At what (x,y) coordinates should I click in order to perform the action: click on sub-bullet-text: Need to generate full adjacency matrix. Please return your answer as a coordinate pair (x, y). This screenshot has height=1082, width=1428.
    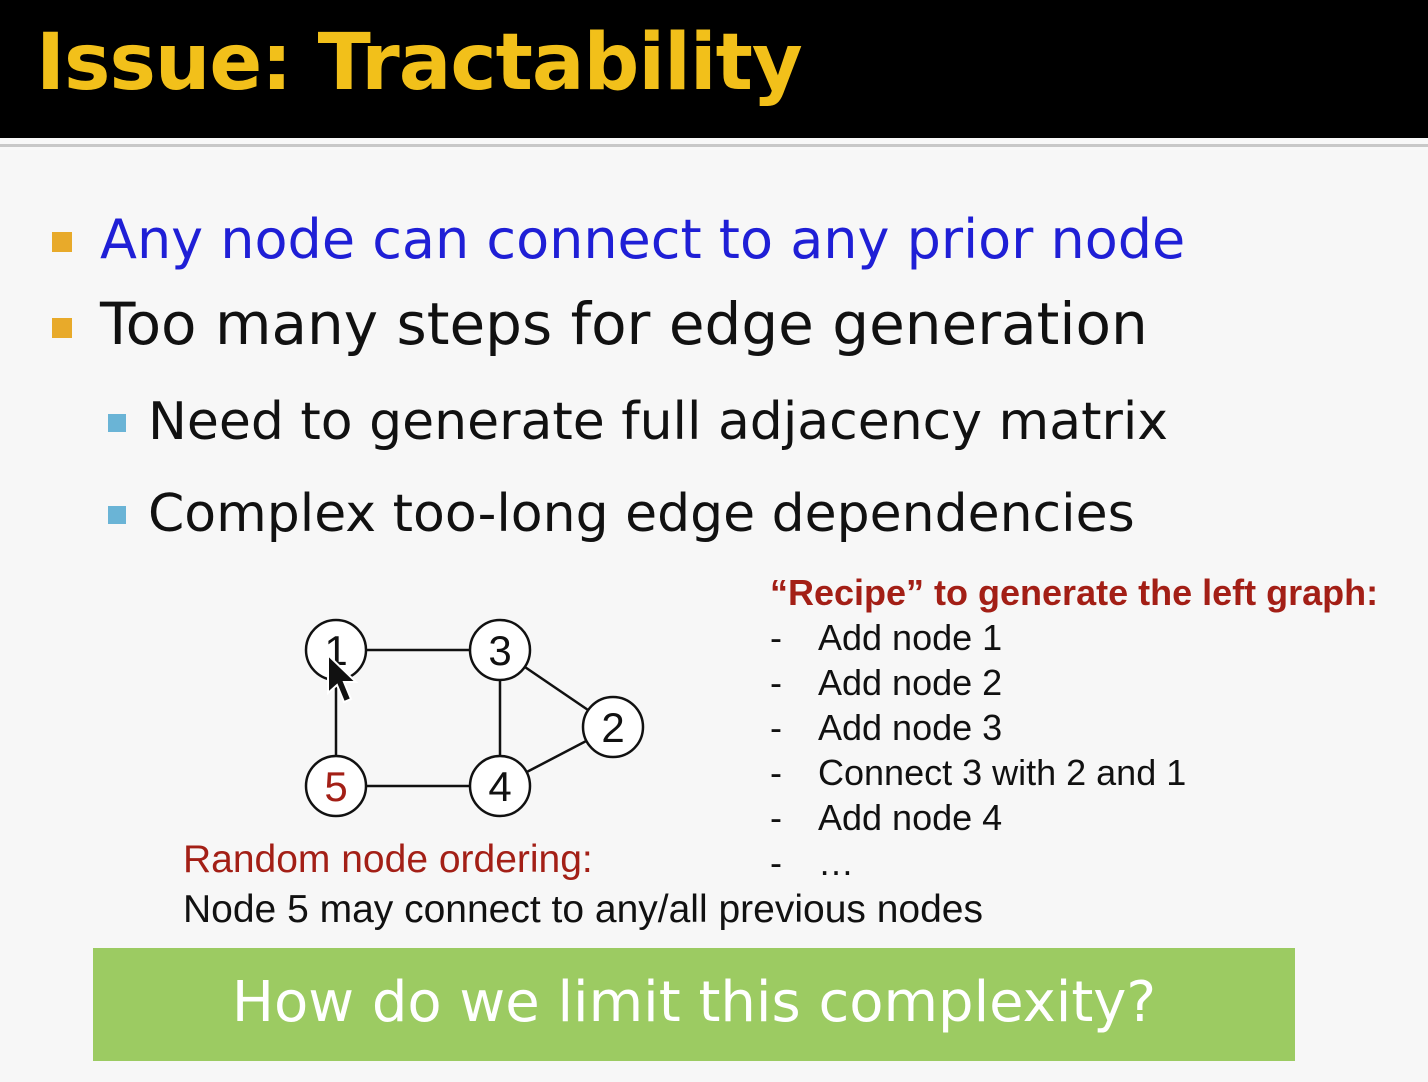
    Looking at the image, I should click on (658, 422).